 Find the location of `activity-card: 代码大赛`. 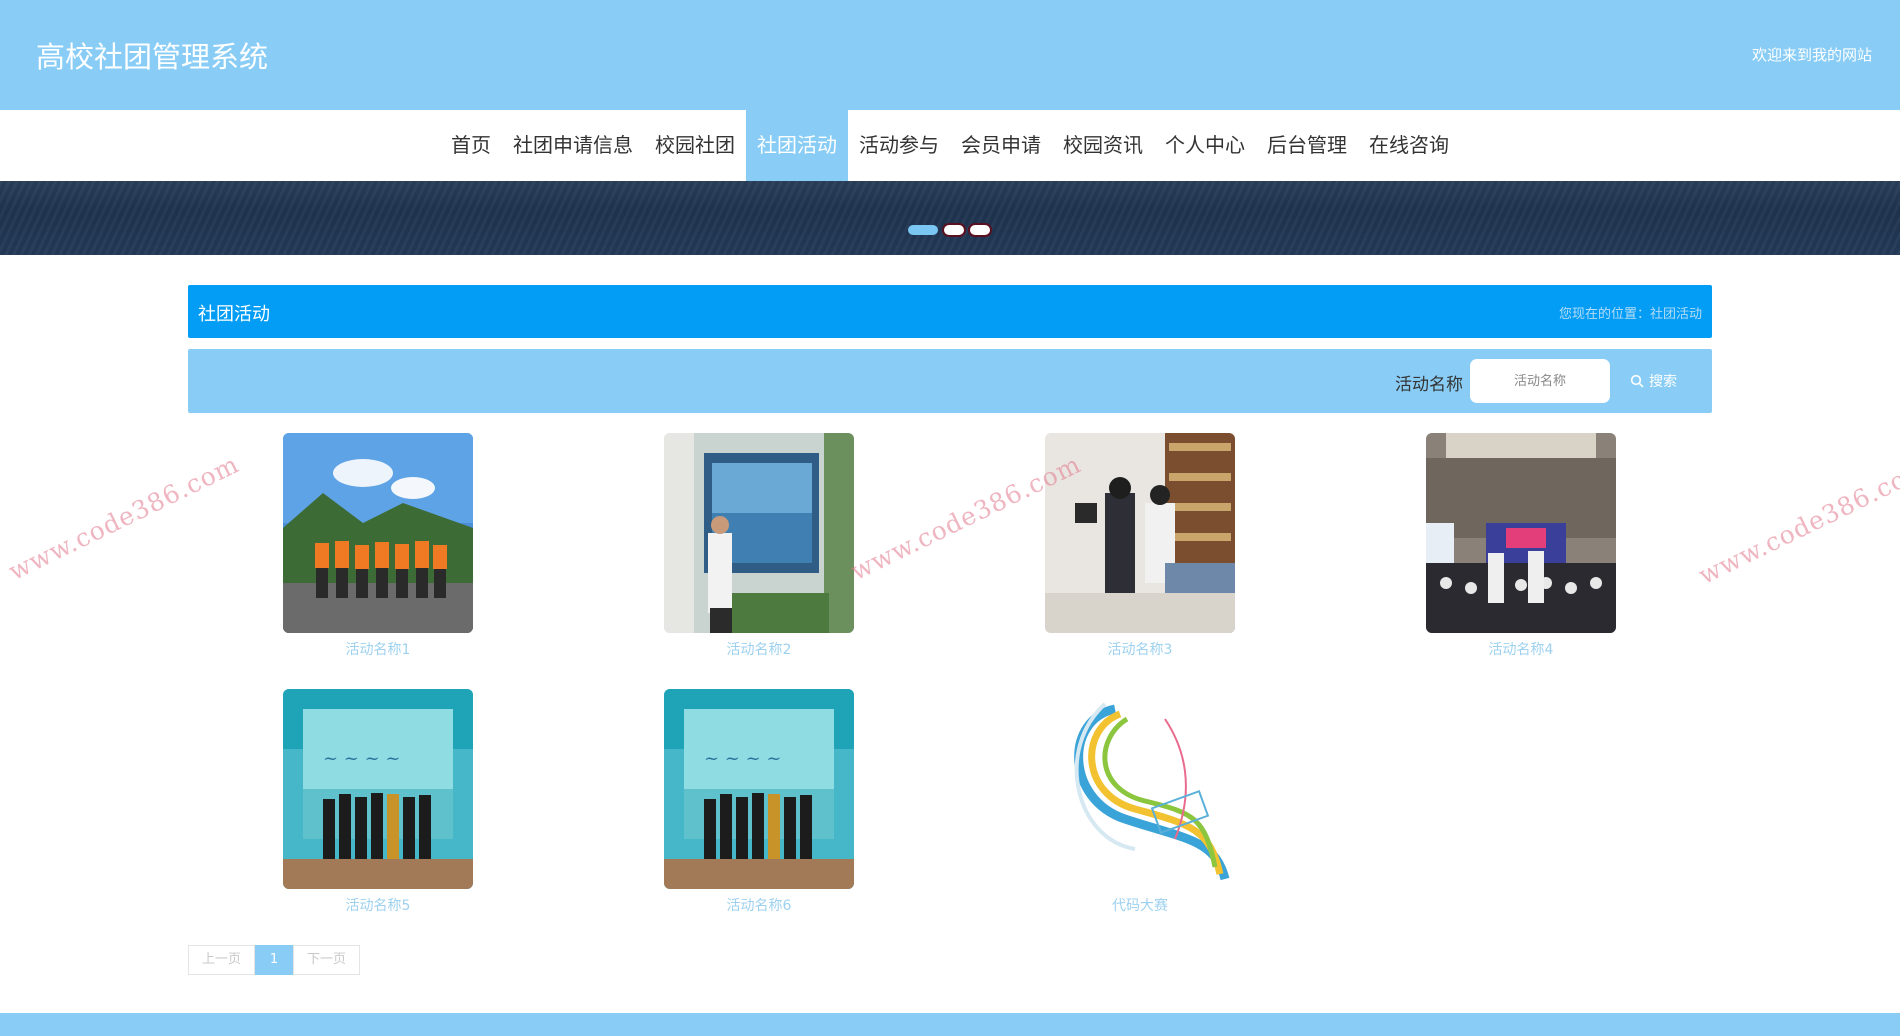

activity-card: 代码大赛 is located at coordinates (1140, 802).